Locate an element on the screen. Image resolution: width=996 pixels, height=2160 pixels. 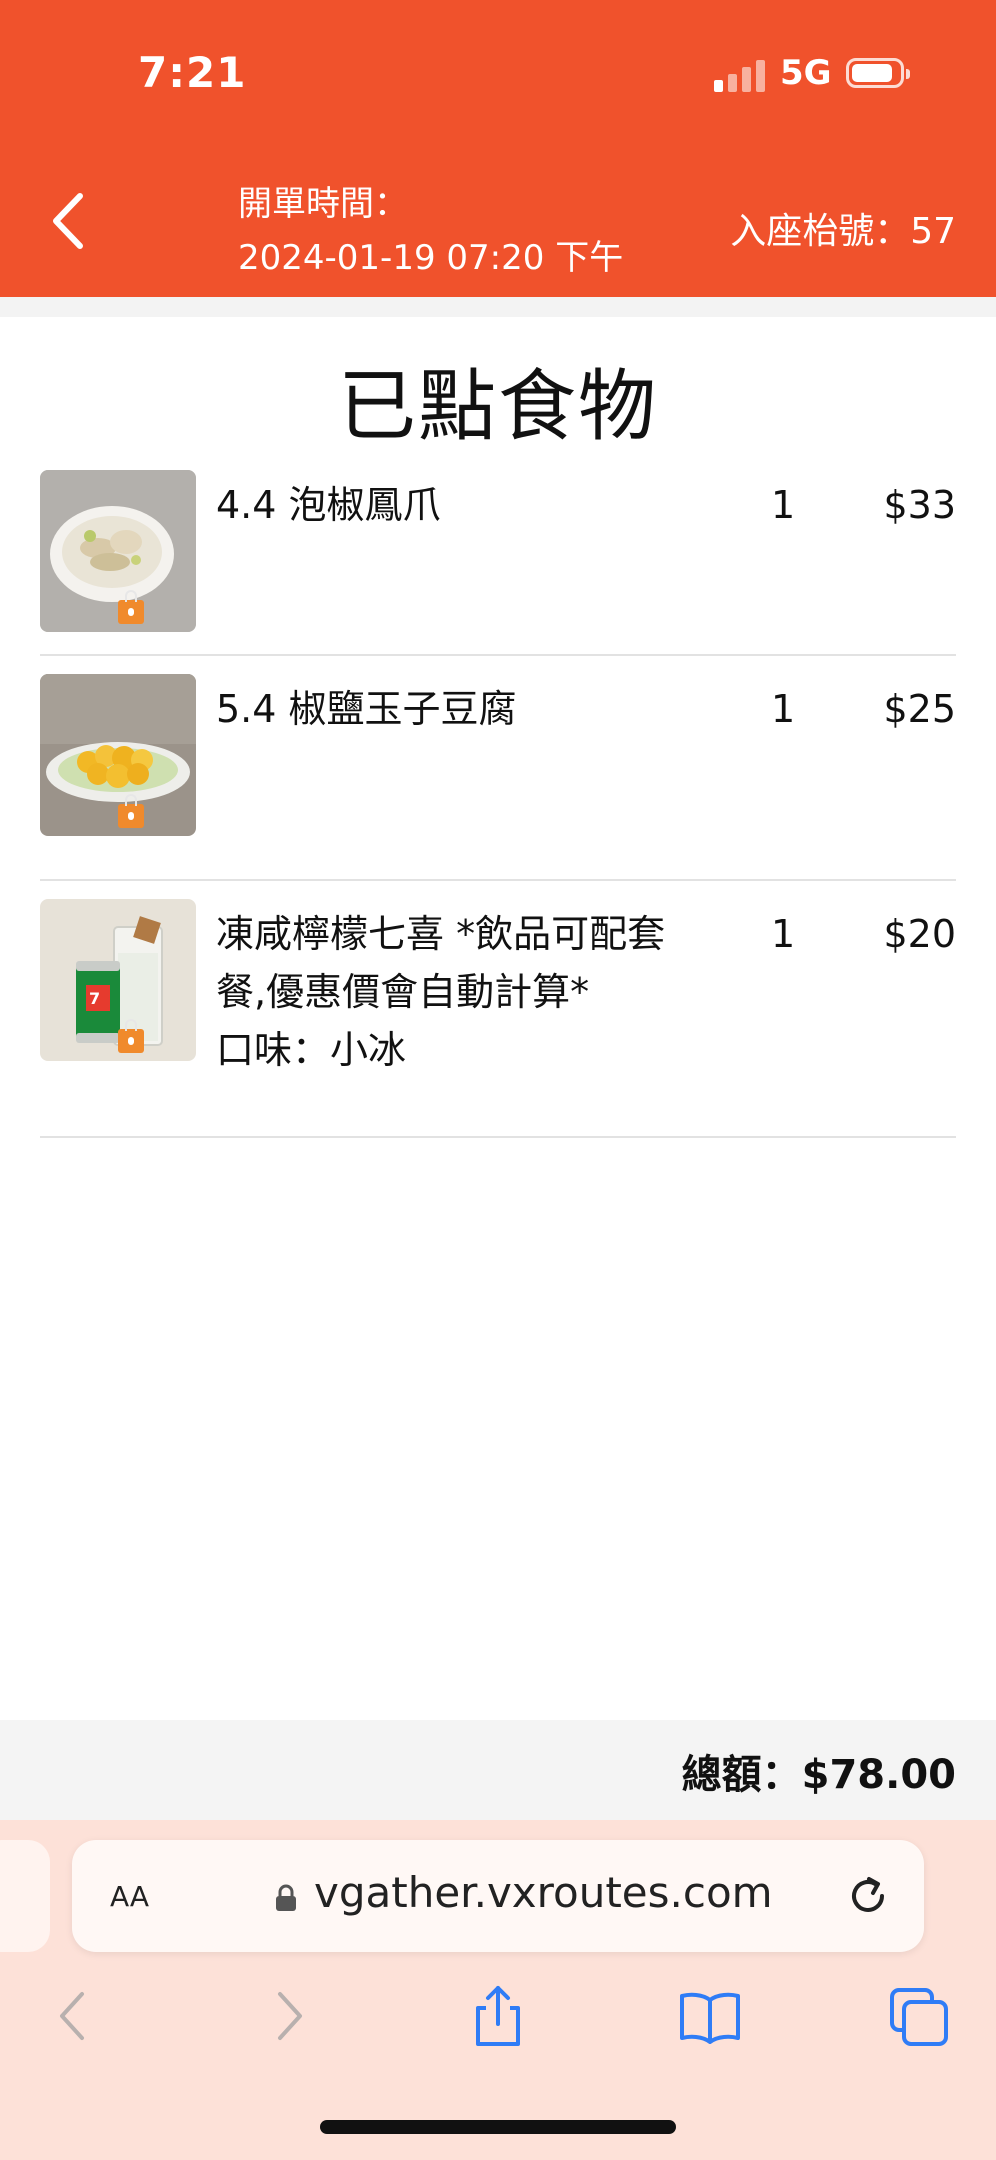
item-name: 凍咸檸檬七喜 *飲品可配套餐,優惠價會自動計算* is located at coordinates (441, 963).